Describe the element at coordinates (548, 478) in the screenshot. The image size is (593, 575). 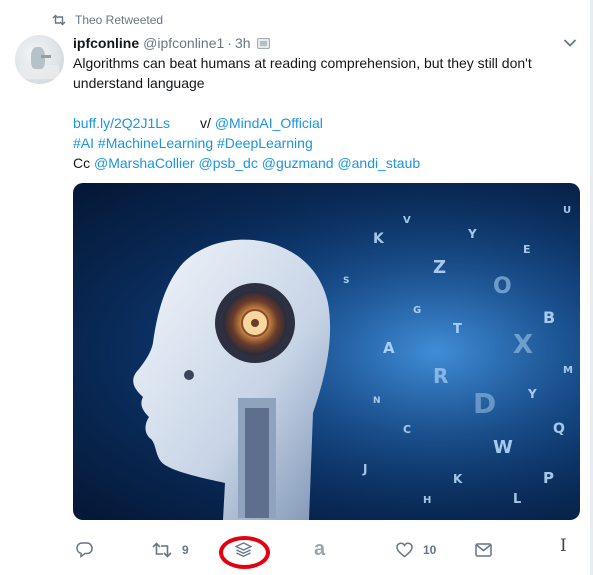
I see `svg-text: P` at that location.